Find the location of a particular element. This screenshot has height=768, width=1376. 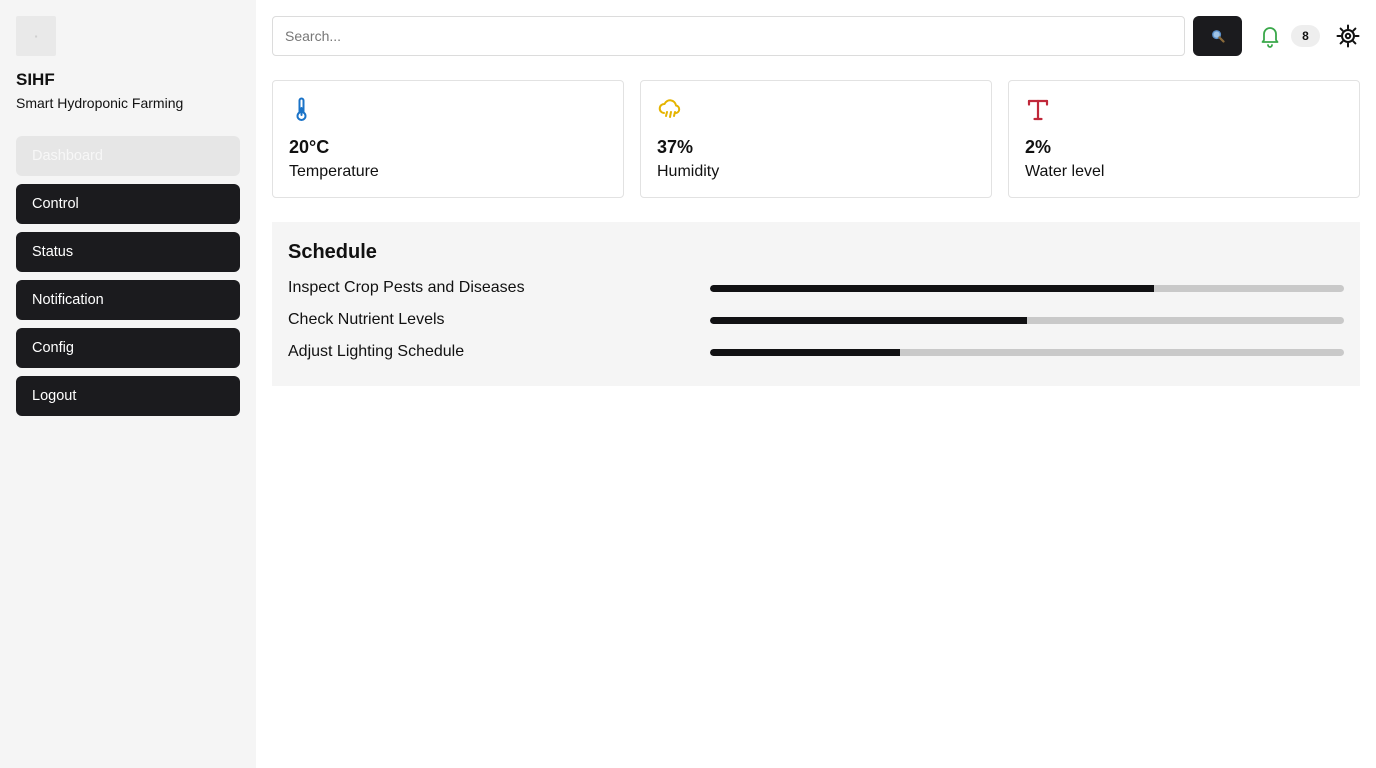

notification-count-badge: 8 is located at coordinates (1305, 36).